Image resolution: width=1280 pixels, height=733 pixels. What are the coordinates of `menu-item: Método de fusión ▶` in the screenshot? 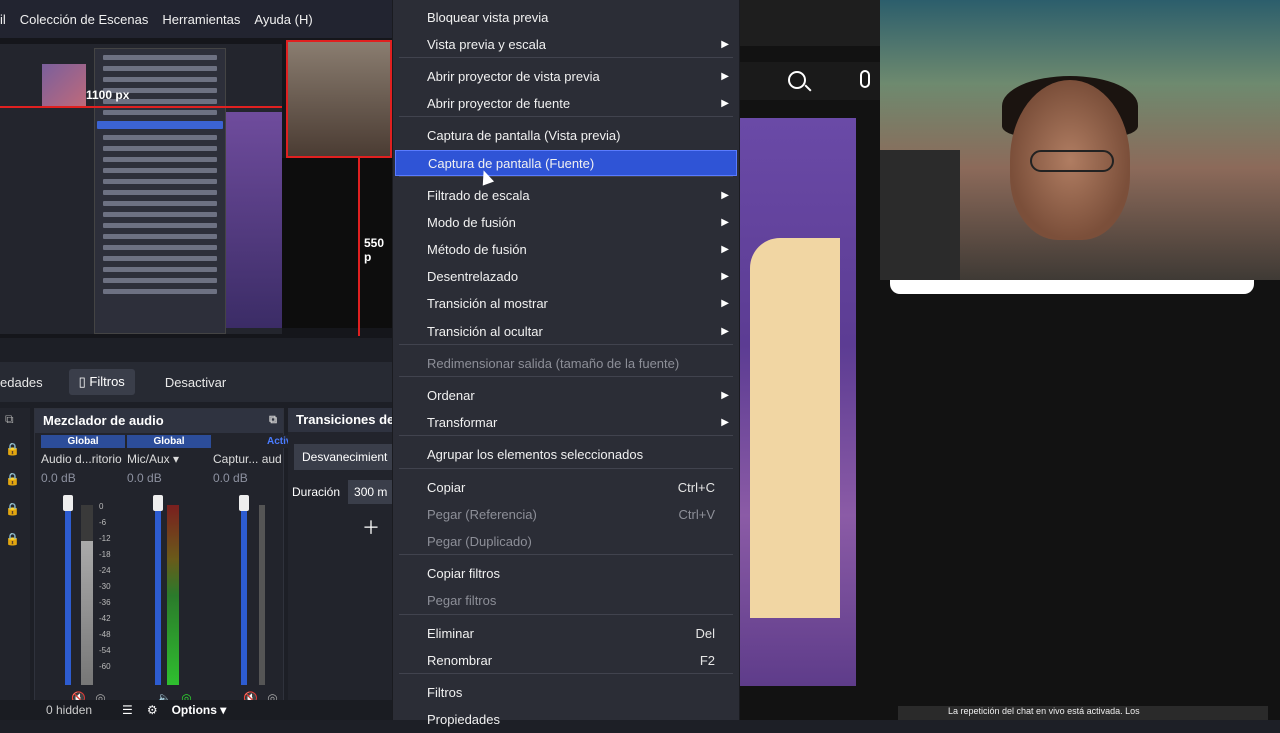 It's located at (566, 250).